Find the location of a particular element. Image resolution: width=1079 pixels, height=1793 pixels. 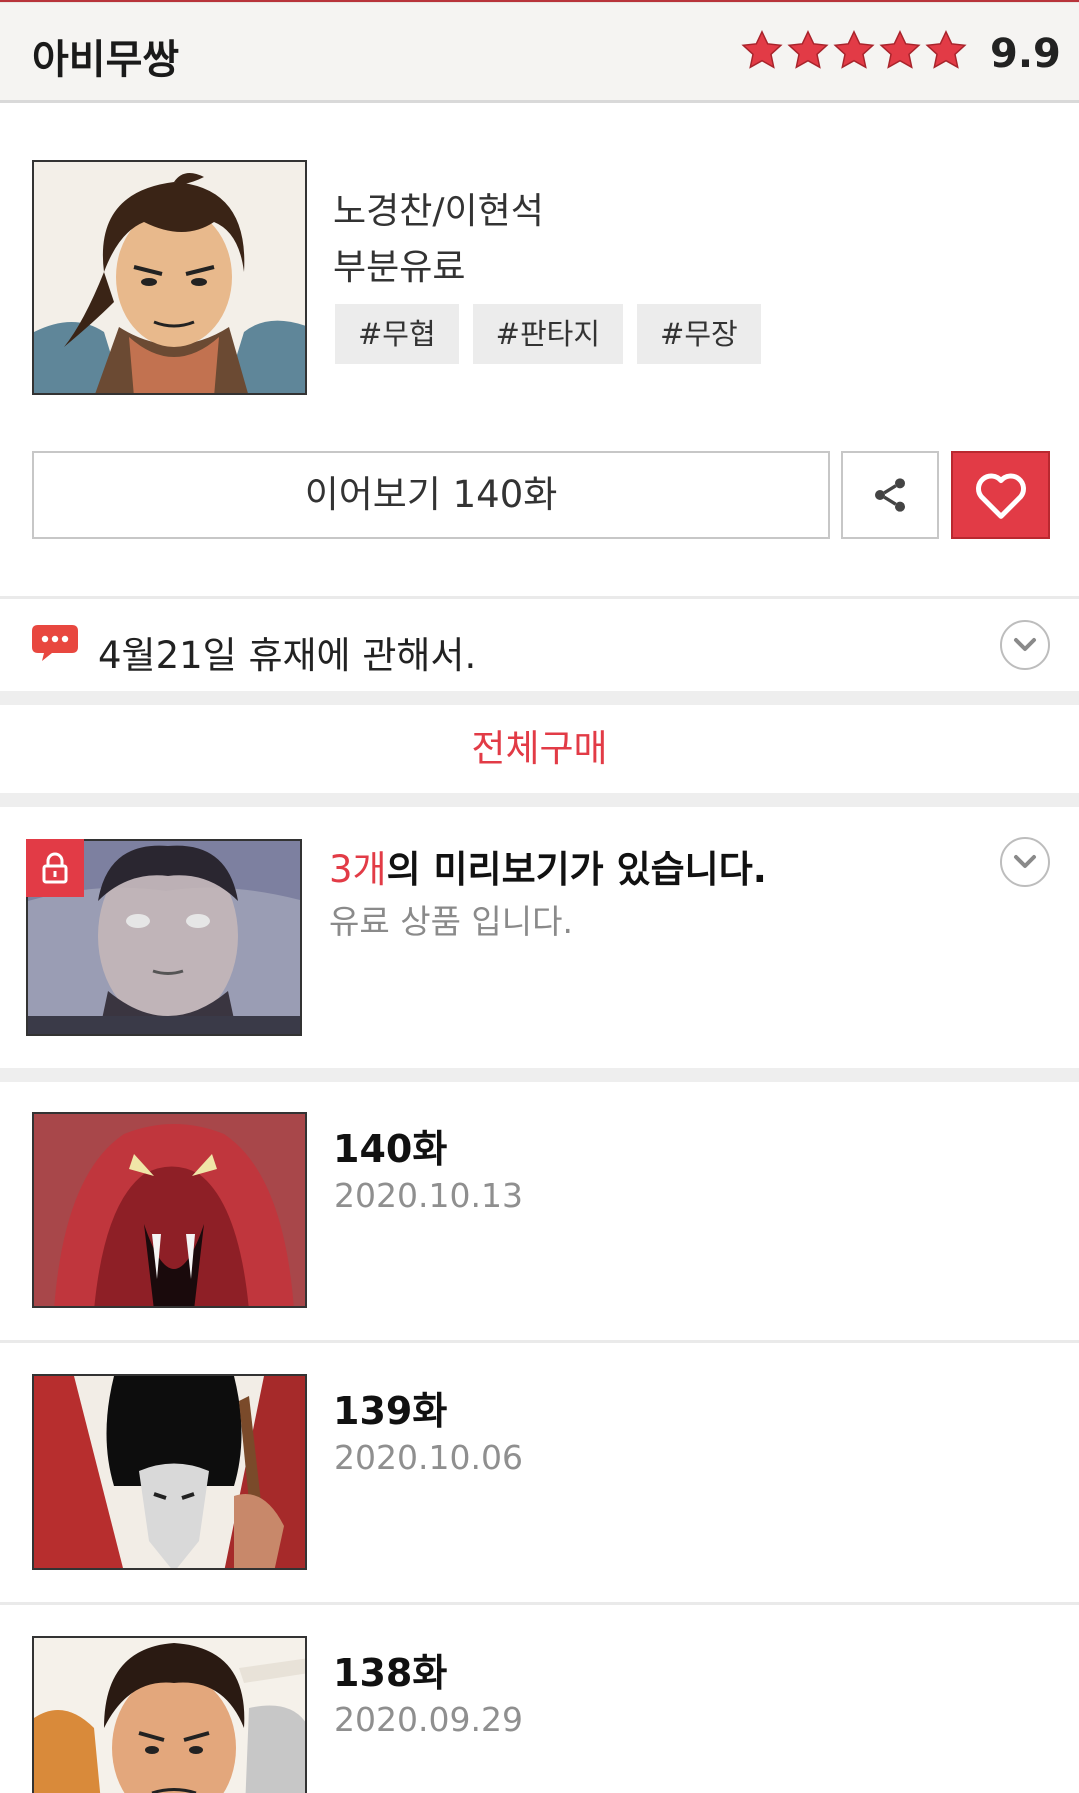

episode-date: 2020.10.13 is located at coordinates (428, 1195).